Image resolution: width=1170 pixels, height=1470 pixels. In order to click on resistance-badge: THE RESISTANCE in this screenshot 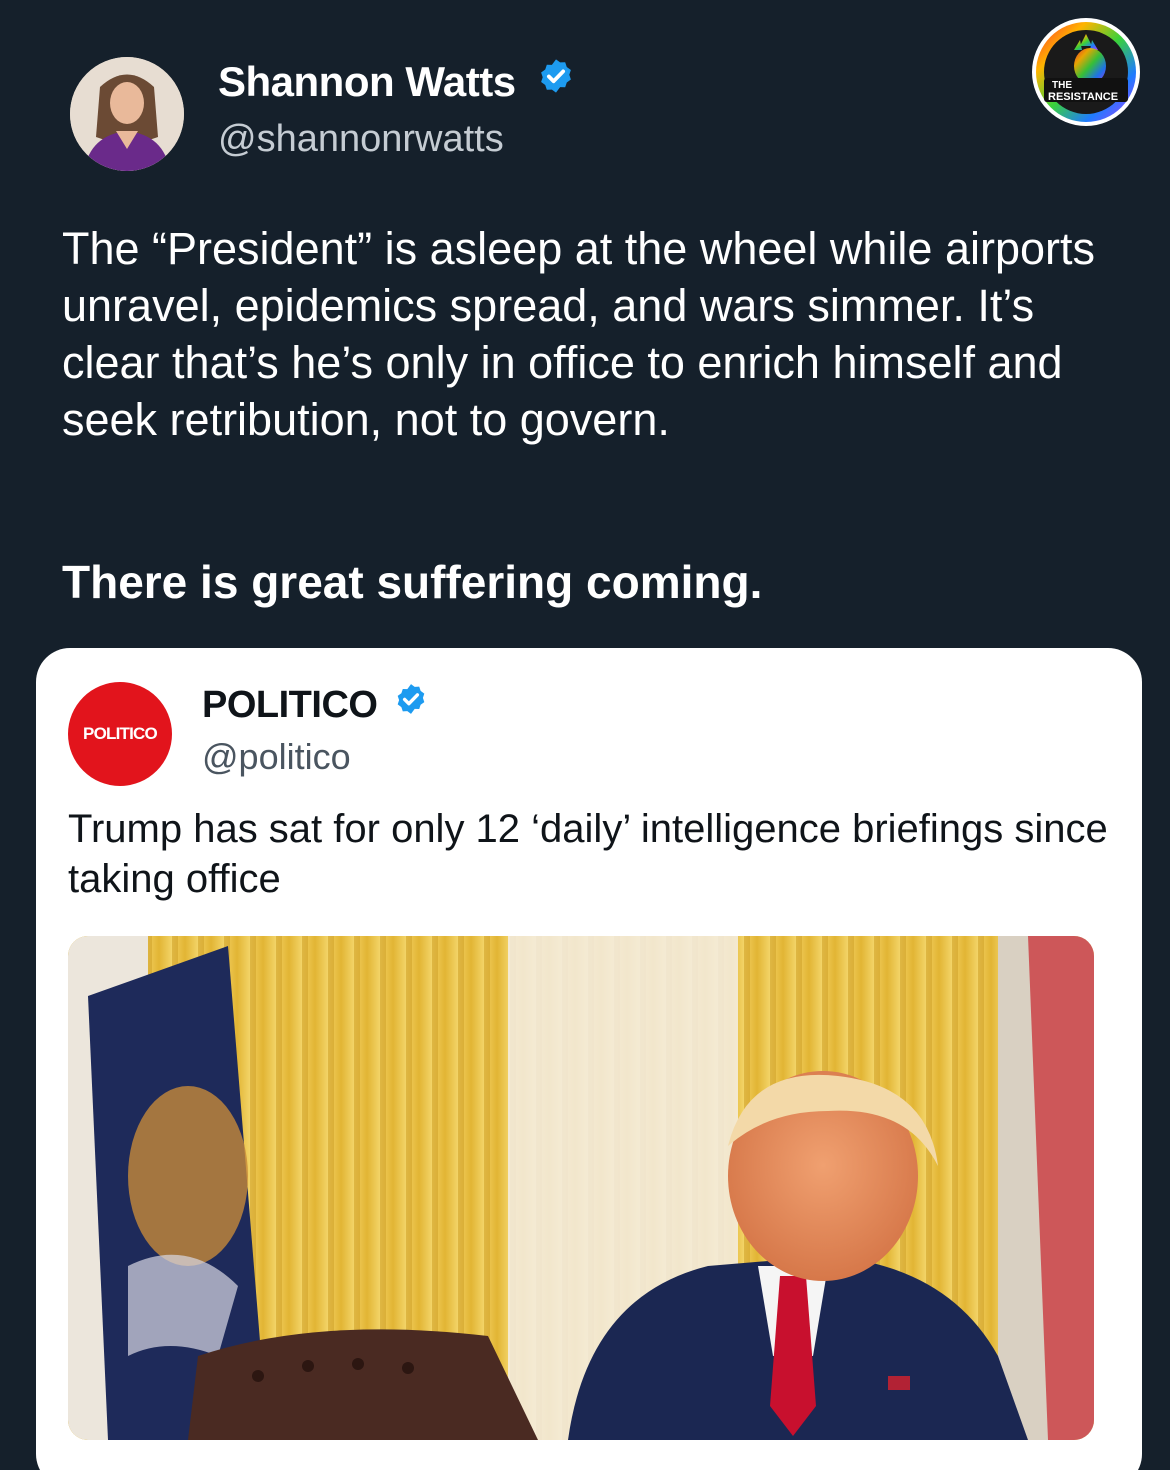, I will do `click(1086, 72)`.